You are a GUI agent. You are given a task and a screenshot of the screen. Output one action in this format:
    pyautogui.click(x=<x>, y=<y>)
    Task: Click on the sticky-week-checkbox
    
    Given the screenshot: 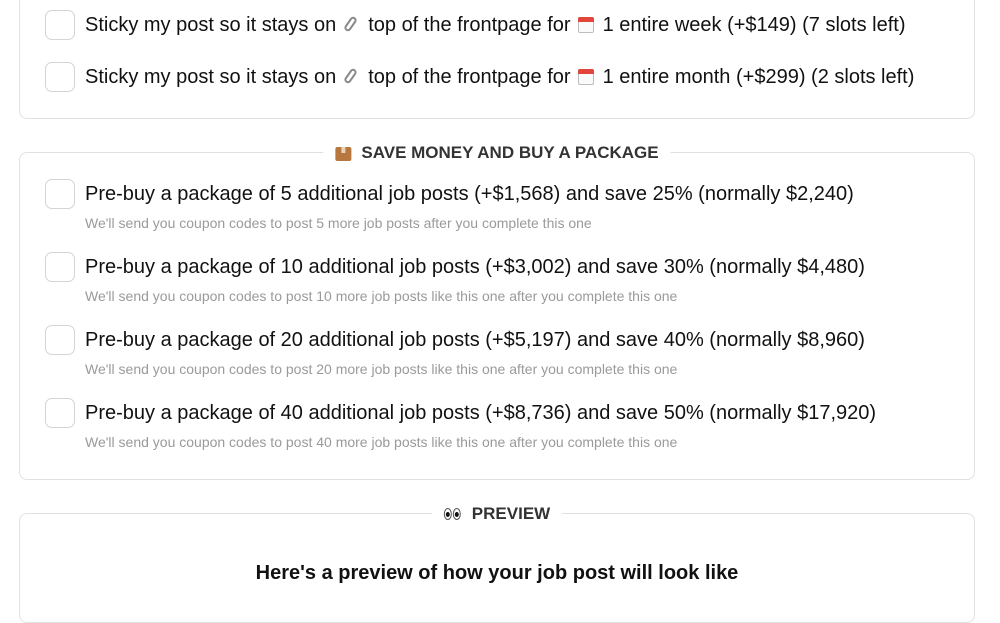 What is the action you would take?
    pyautogui.click(x=60, y=25)
    